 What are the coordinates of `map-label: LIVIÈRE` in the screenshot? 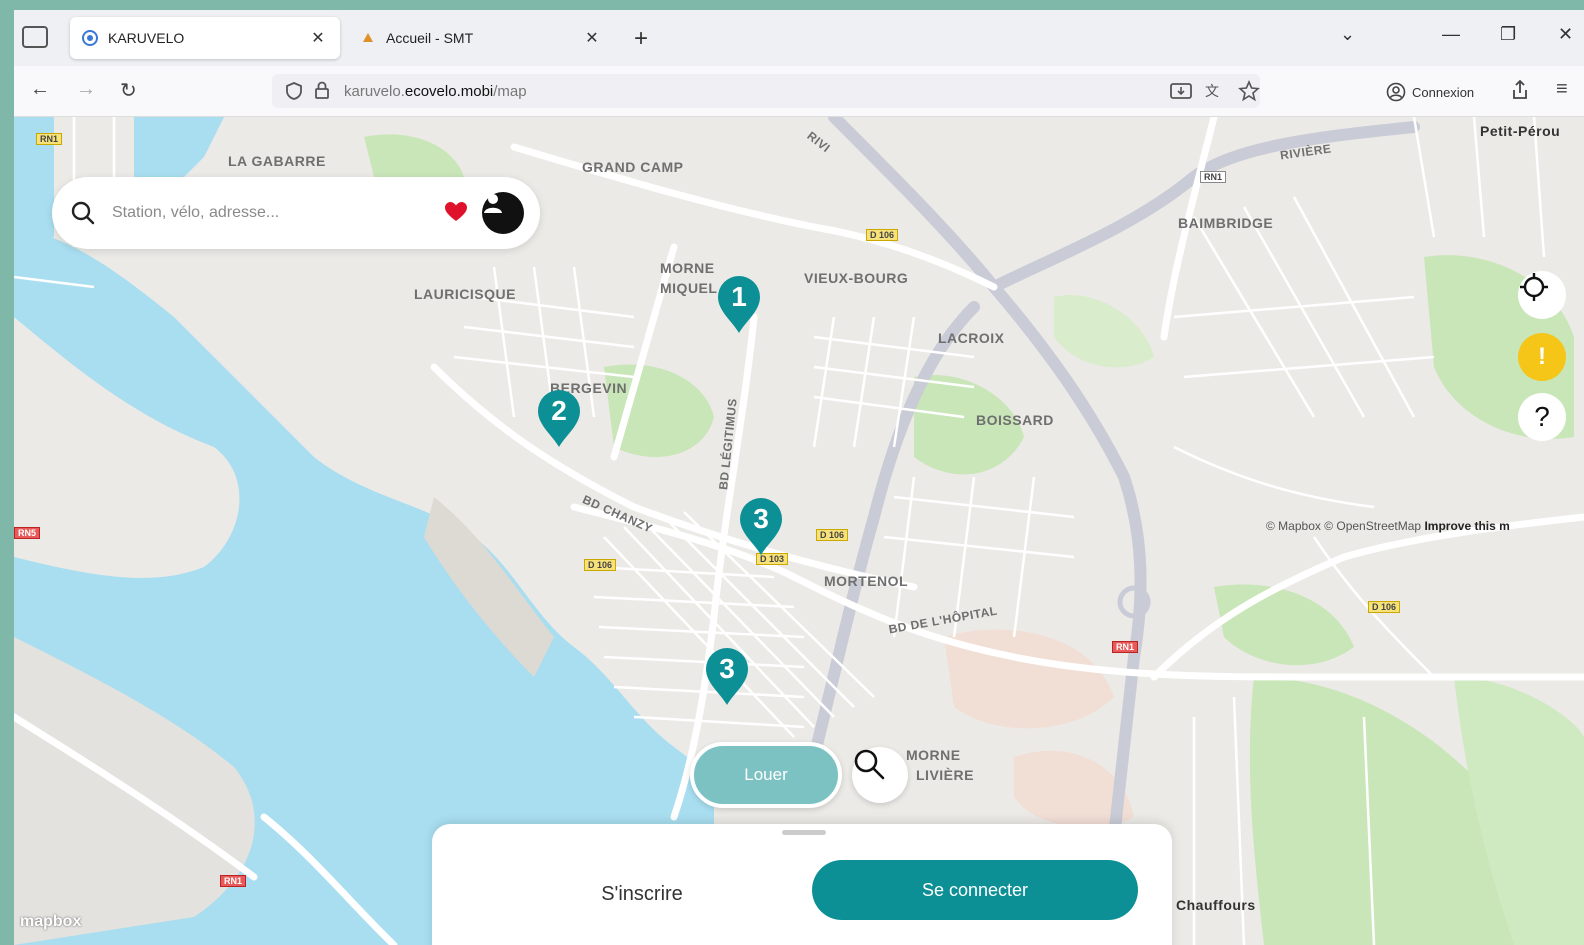 It's located at (945, 775).